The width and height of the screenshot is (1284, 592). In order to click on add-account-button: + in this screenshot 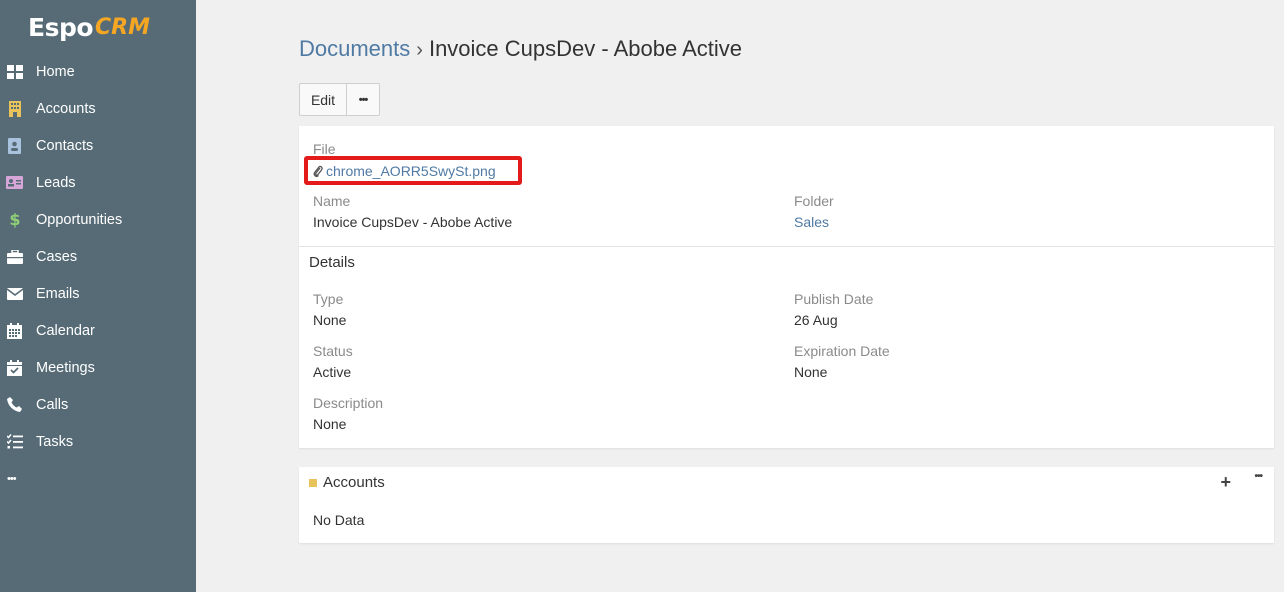, I will do `click(1225, 482)`.